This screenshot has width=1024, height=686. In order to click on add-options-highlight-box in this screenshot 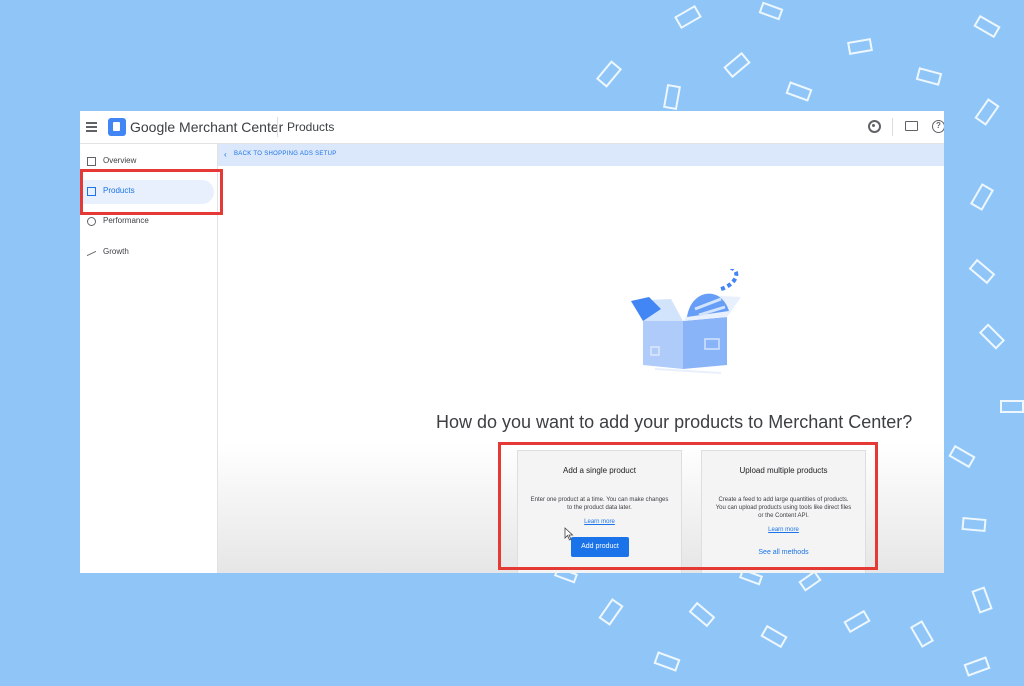, I will do `click(688, 506)`.